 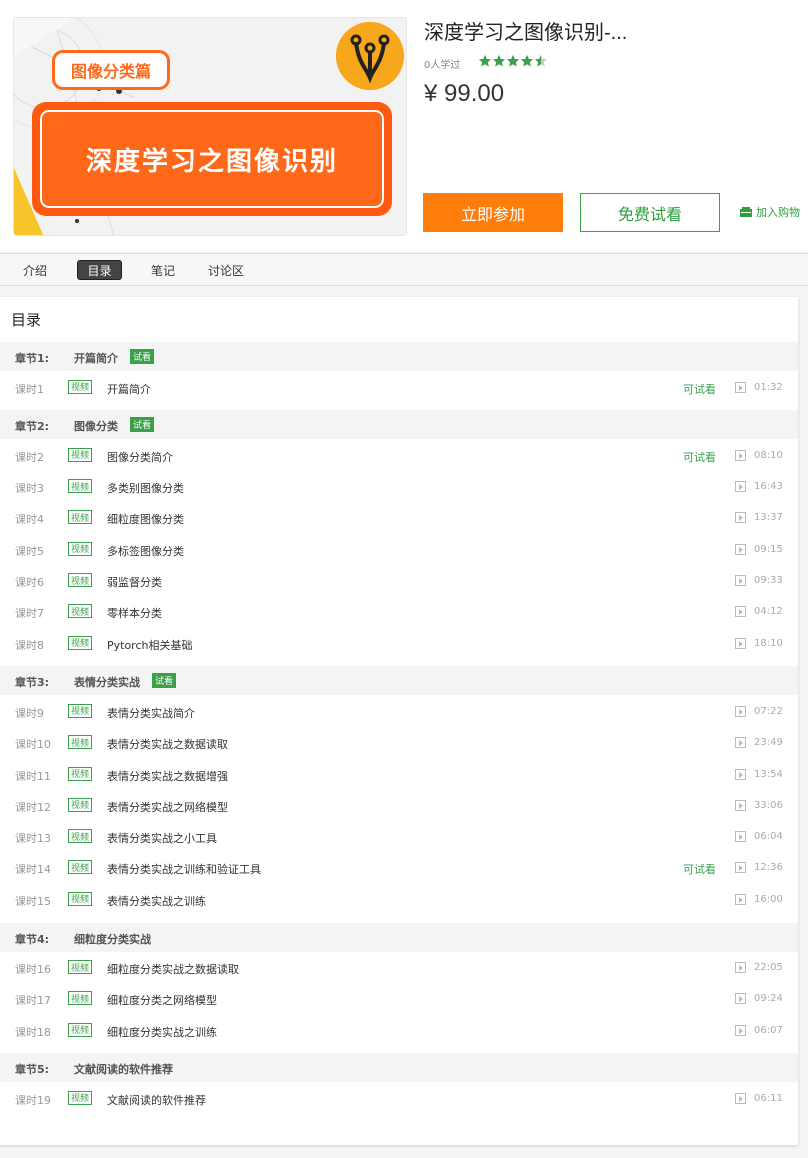 What do you see at coordinates (399, 836) in the screenshot?
I see `lesson-row: 课时13 视频 表情分类实战之小工具 06:04` at bounding box center [399, 836].